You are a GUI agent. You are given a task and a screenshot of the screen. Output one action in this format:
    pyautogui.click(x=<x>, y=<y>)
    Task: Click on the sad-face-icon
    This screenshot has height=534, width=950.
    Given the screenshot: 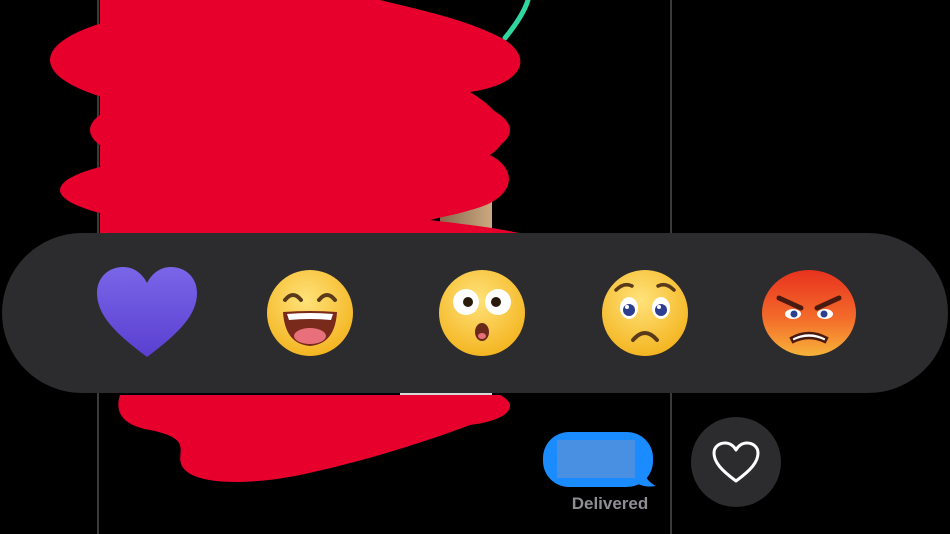 What is the action you would take?
    pyautogui.click(x=645, y=313)
    